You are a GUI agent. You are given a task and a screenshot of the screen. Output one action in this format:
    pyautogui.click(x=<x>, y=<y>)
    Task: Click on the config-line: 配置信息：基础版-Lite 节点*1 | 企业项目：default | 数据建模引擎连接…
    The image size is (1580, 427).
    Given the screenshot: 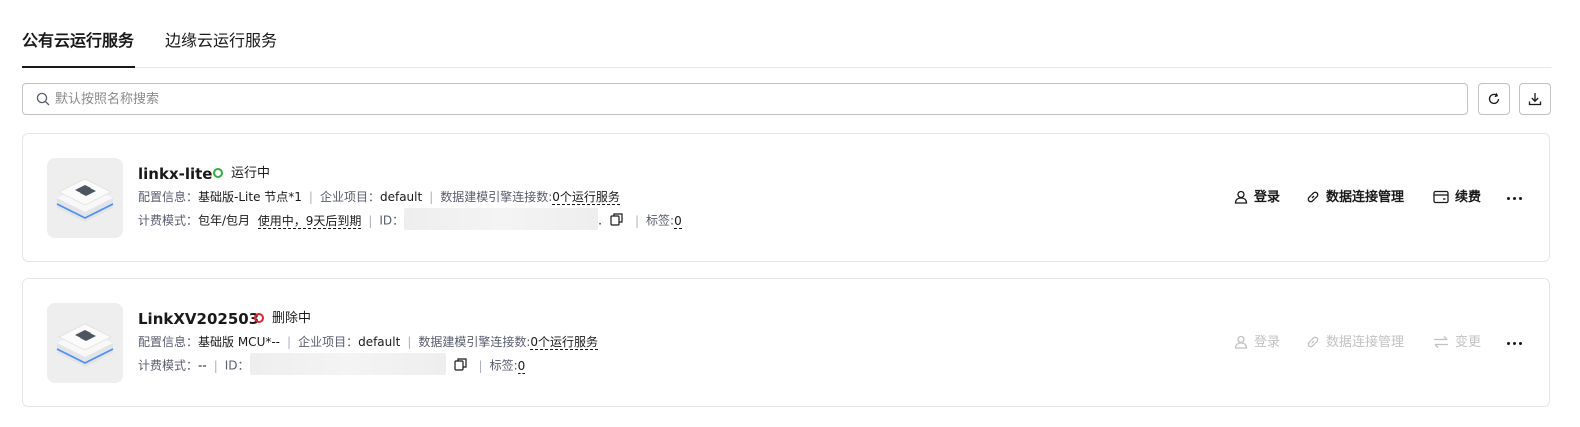 What is the action you would take?
    pyautogui.click(x=379, y=197)
    